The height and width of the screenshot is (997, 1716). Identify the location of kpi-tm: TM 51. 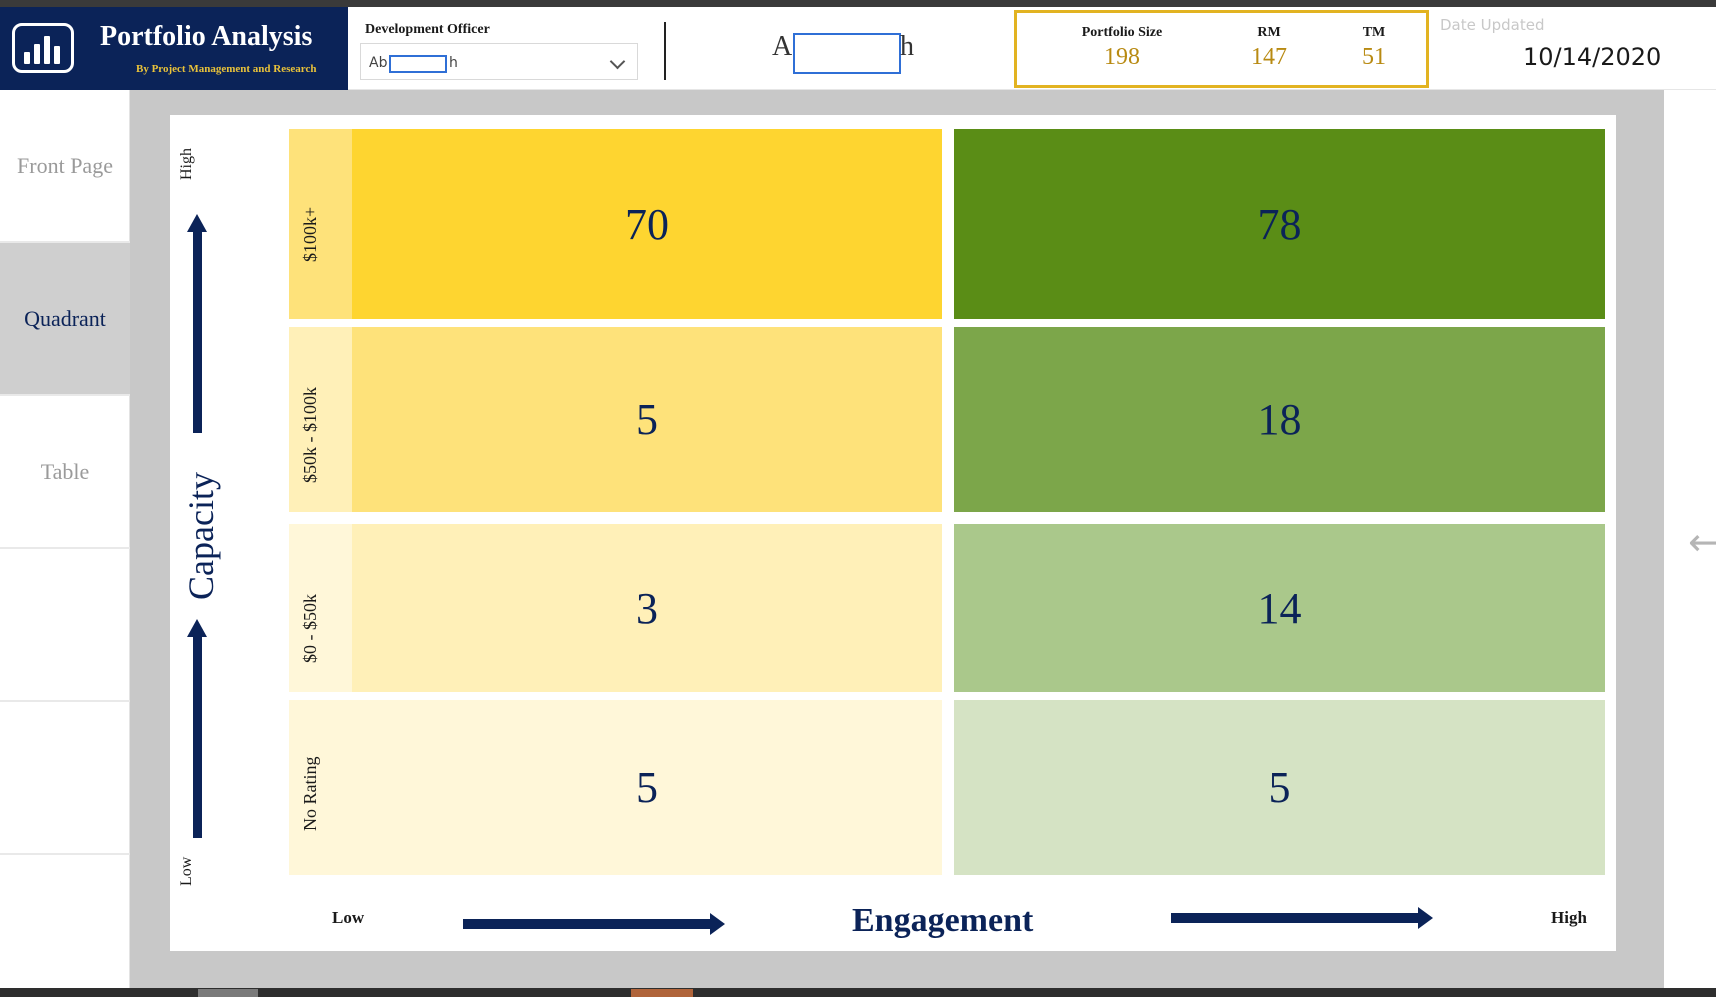
(1374, 48).